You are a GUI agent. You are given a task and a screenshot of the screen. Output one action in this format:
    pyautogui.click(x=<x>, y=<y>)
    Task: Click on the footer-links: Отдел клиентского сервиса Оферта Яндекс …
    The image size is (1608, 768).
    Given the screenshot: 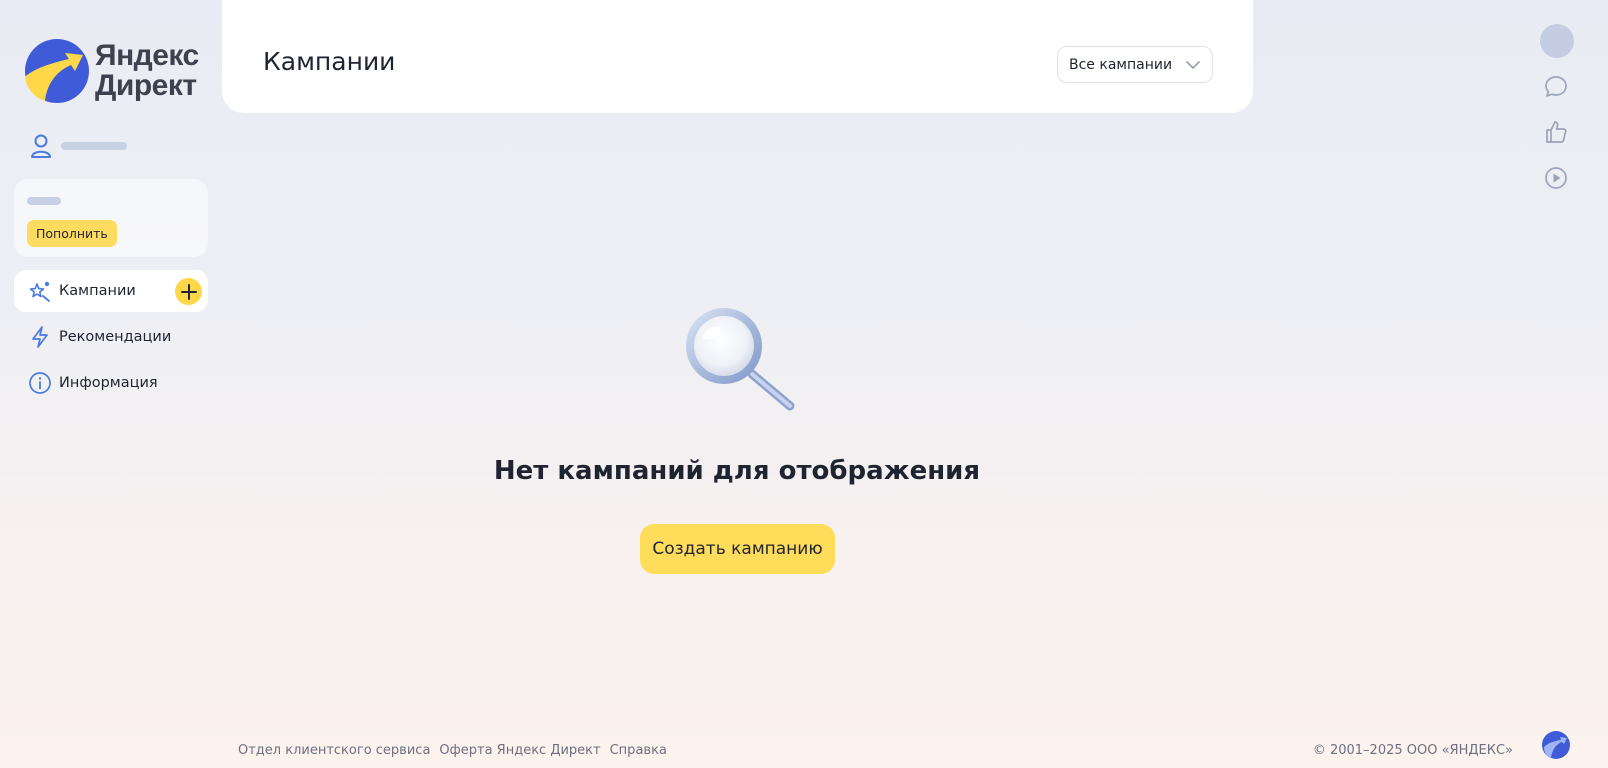 What is the action you would take?
    pyautogui.click(x=452, y=750)
    